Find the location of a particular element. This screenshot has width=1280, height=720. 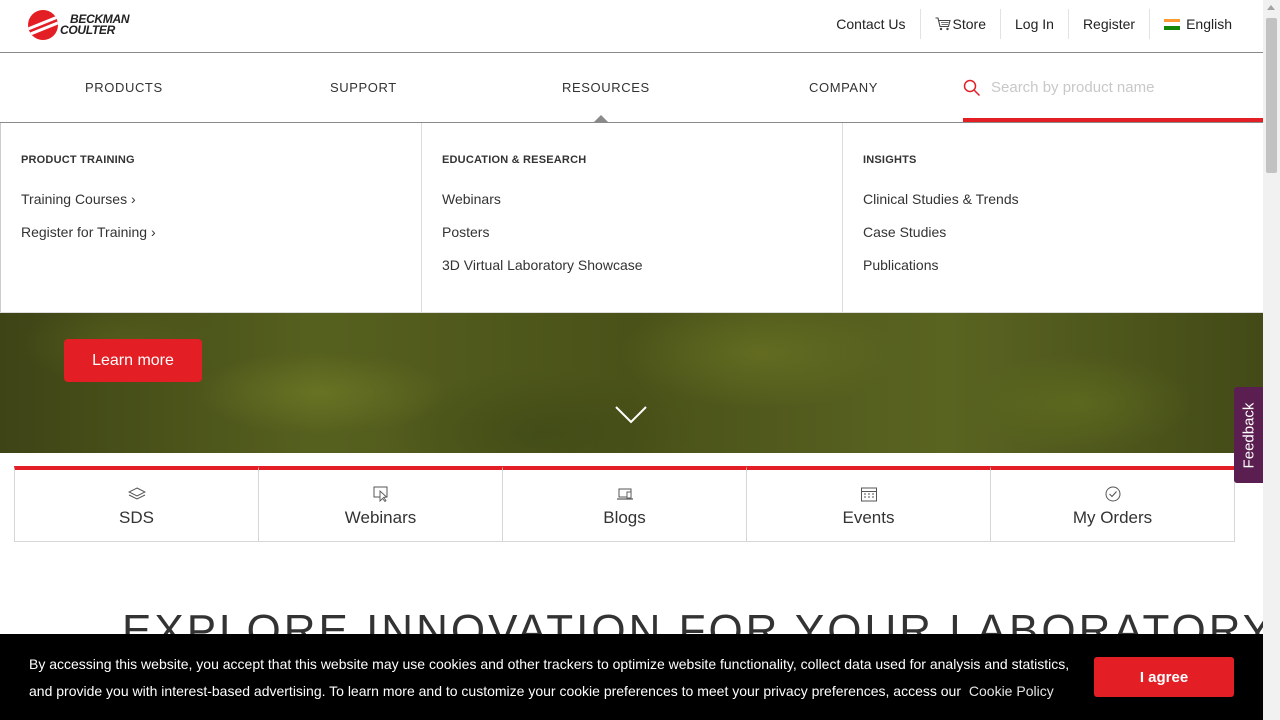

laptop-icon is located at coordinates (624, 494).